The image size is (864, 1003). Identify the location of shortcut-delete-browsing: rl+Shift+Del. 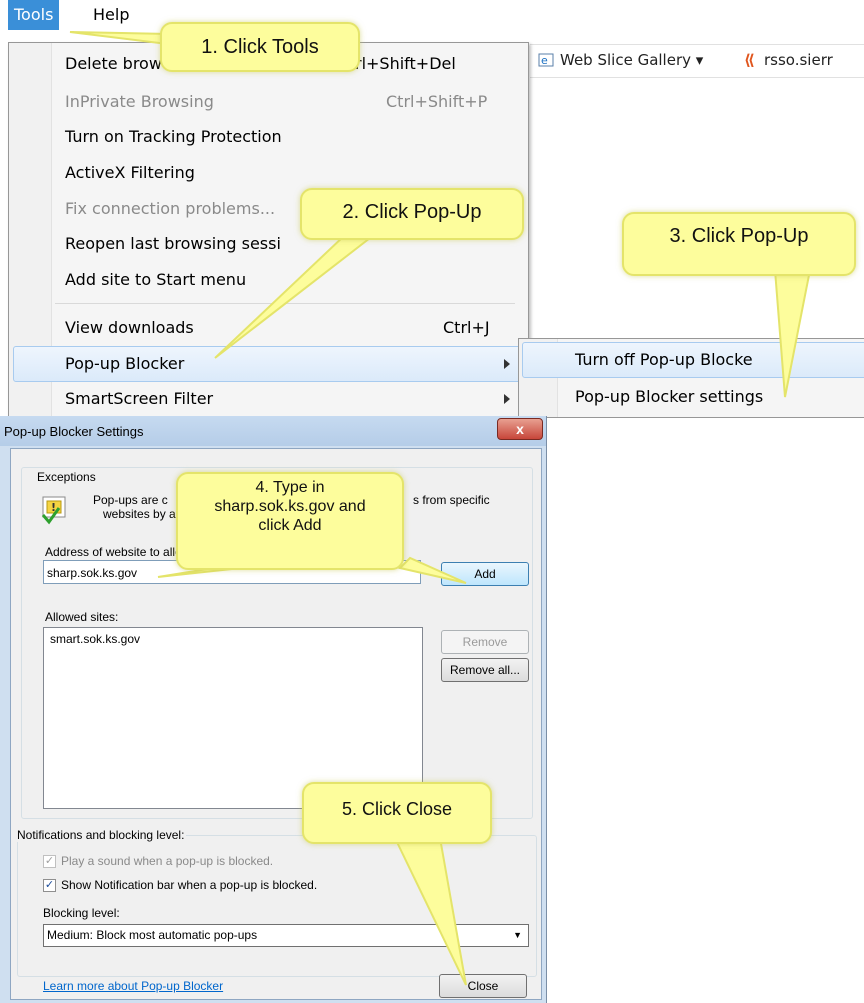
(405, 63).